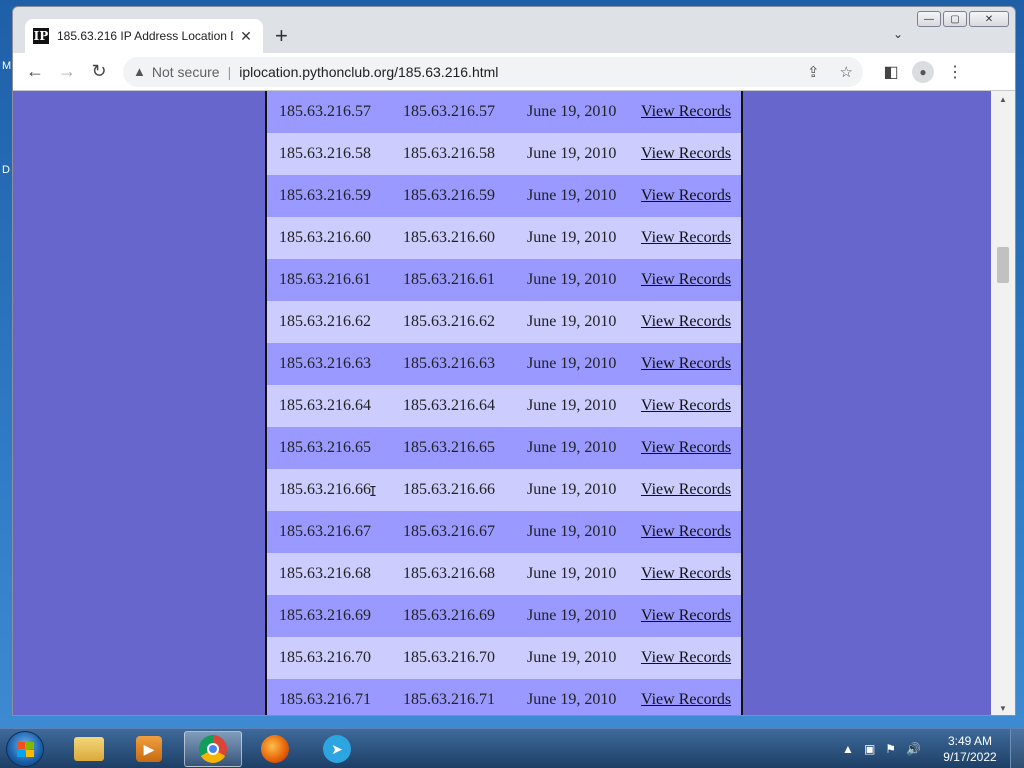  I want to click on hostname-cell: 185.63.216.61, so click(449, 279).